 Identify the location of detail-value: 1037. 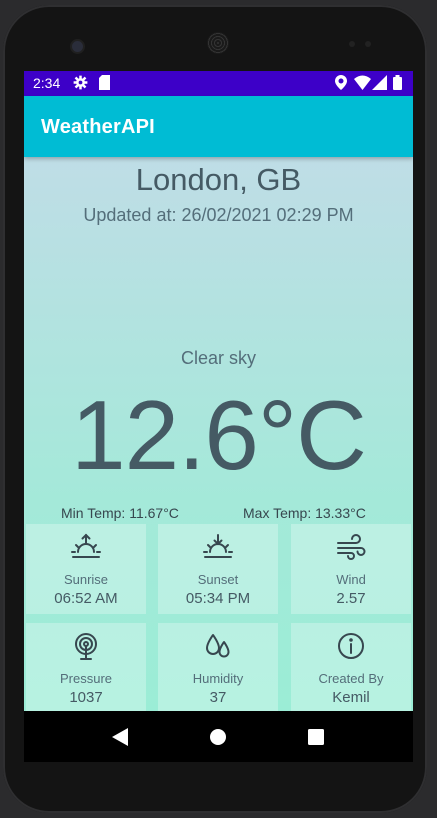
(86, 697).